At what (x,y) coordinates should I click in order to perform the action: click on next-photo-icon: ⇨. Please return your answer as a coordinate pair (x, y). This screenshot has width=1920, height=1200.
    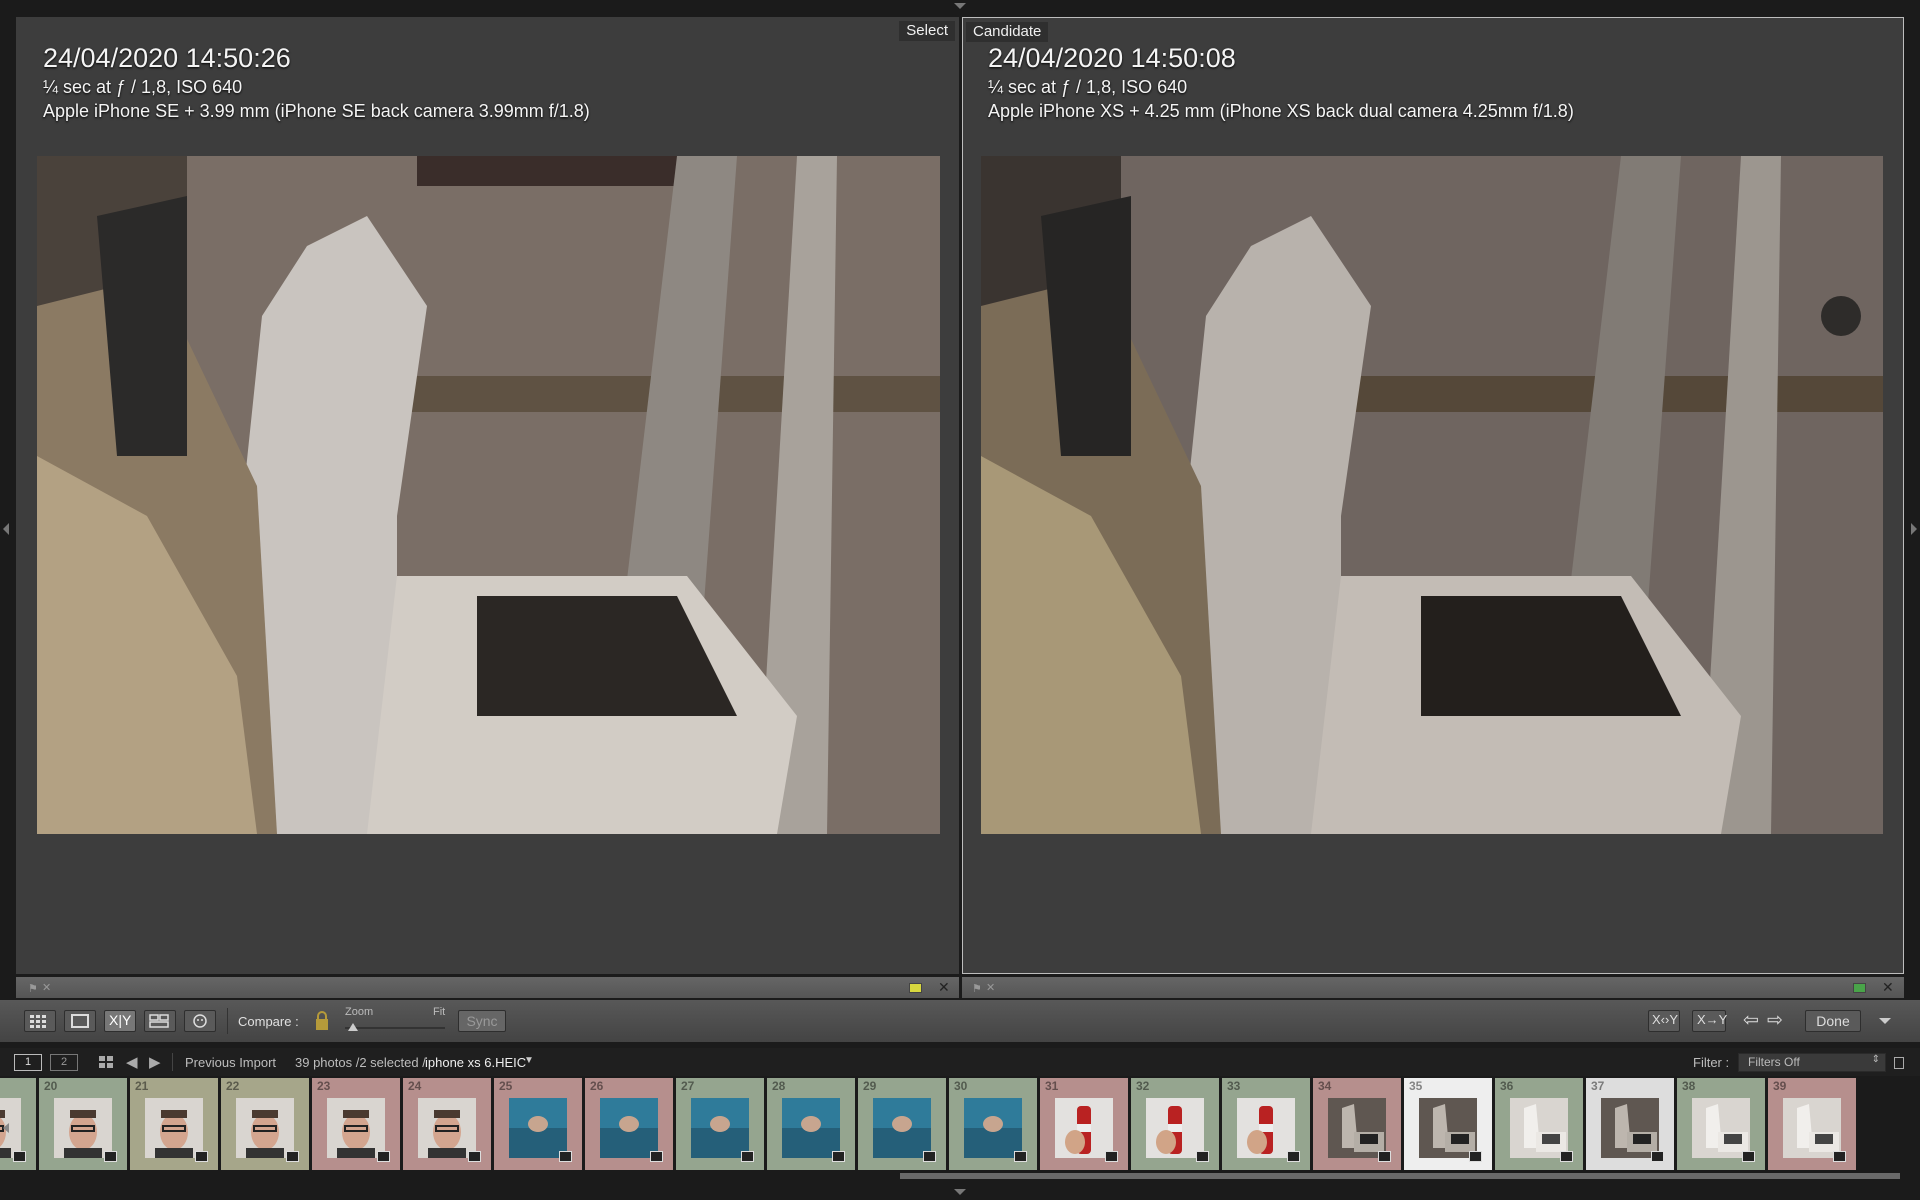
    Looking at the image, I should click on (1775, 1020).